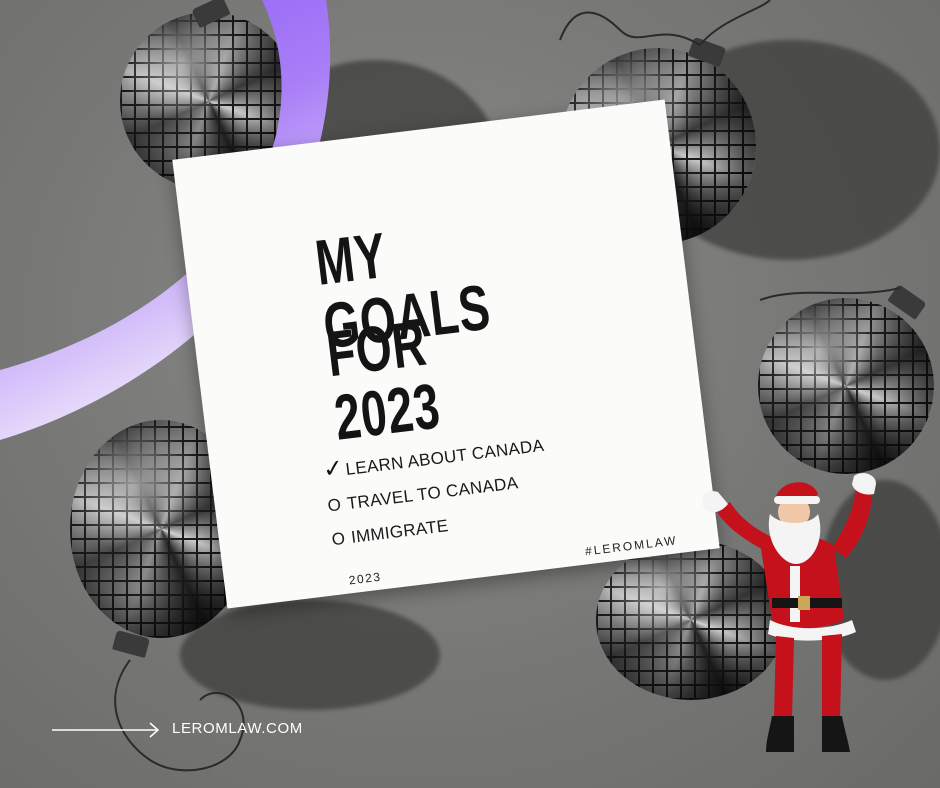 The height and width of the screenshot is (788, 940). What do you see at coordinates (365, 578) in the screenshot?
I see `year-label: 2023` at bounding box center [365, 578].